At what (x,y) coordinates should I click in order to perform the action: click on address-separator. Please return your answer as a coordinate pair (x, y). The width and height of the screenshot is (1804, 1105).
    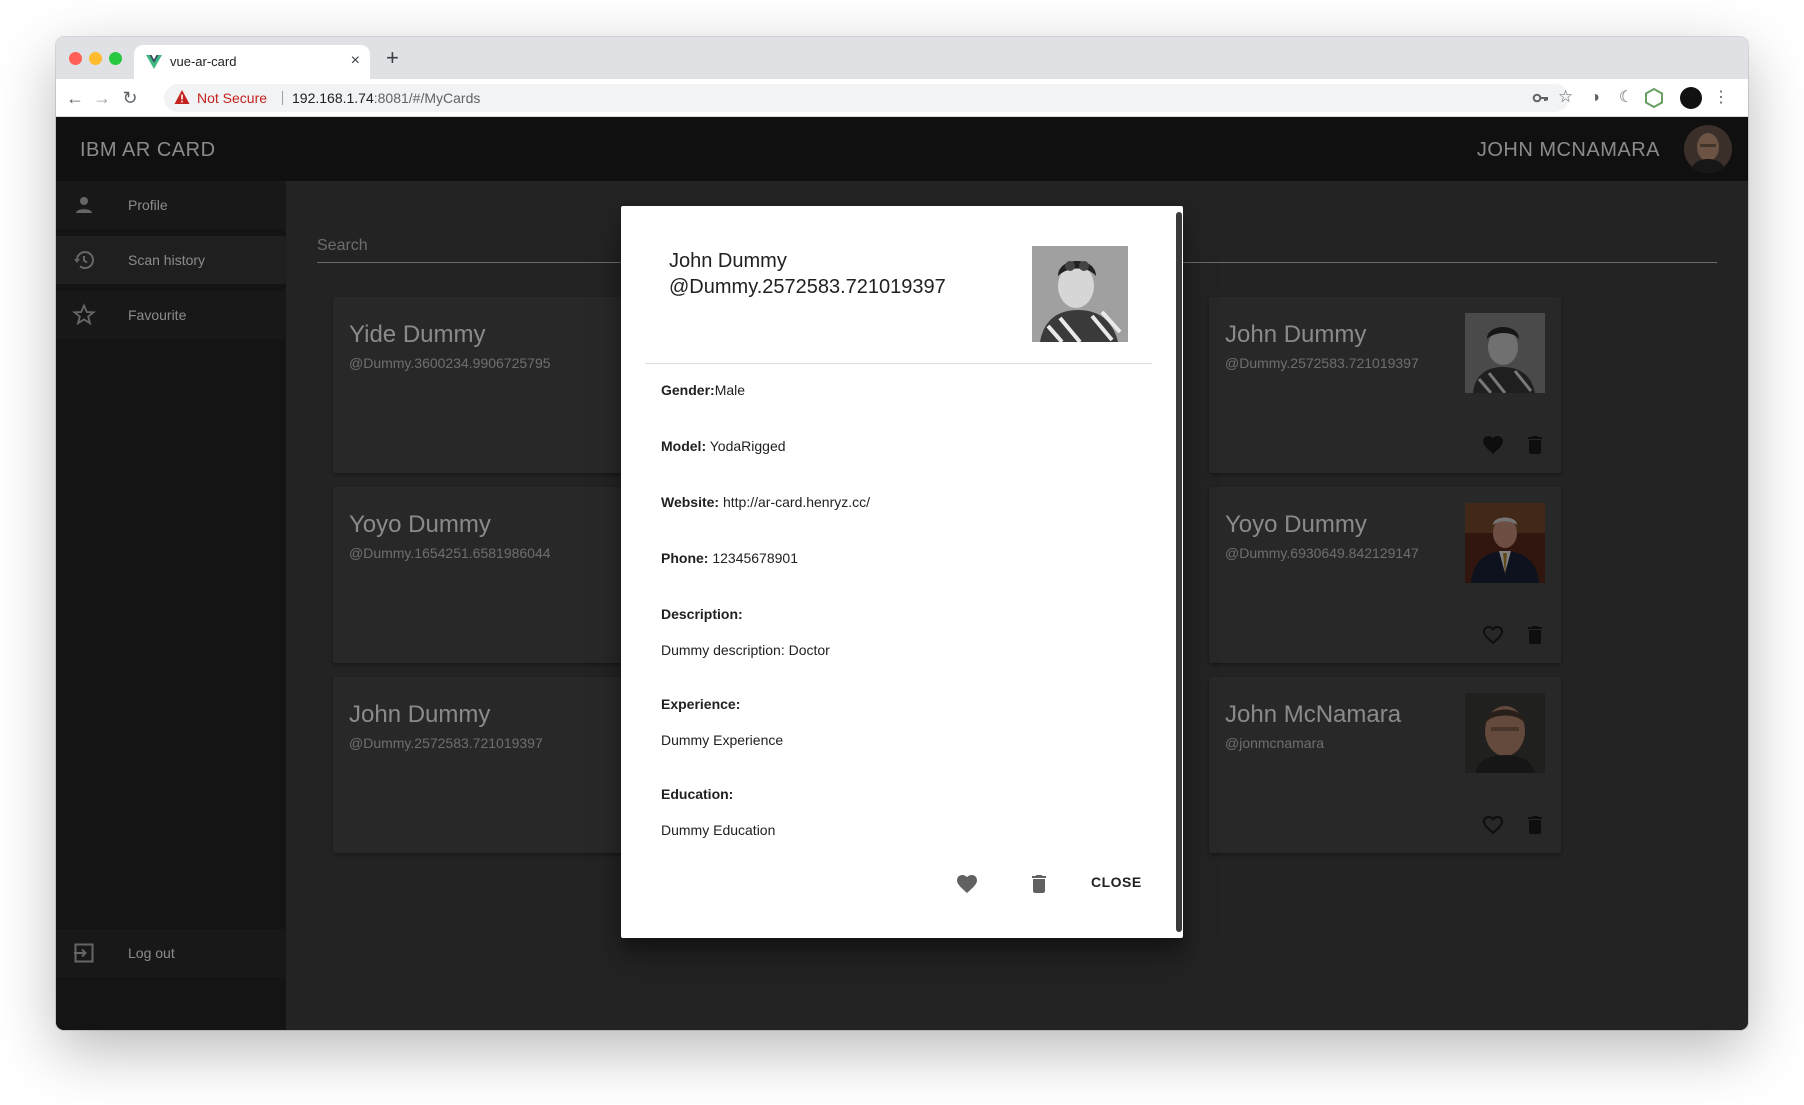
    Looking at the image, I should click on (282, 98).